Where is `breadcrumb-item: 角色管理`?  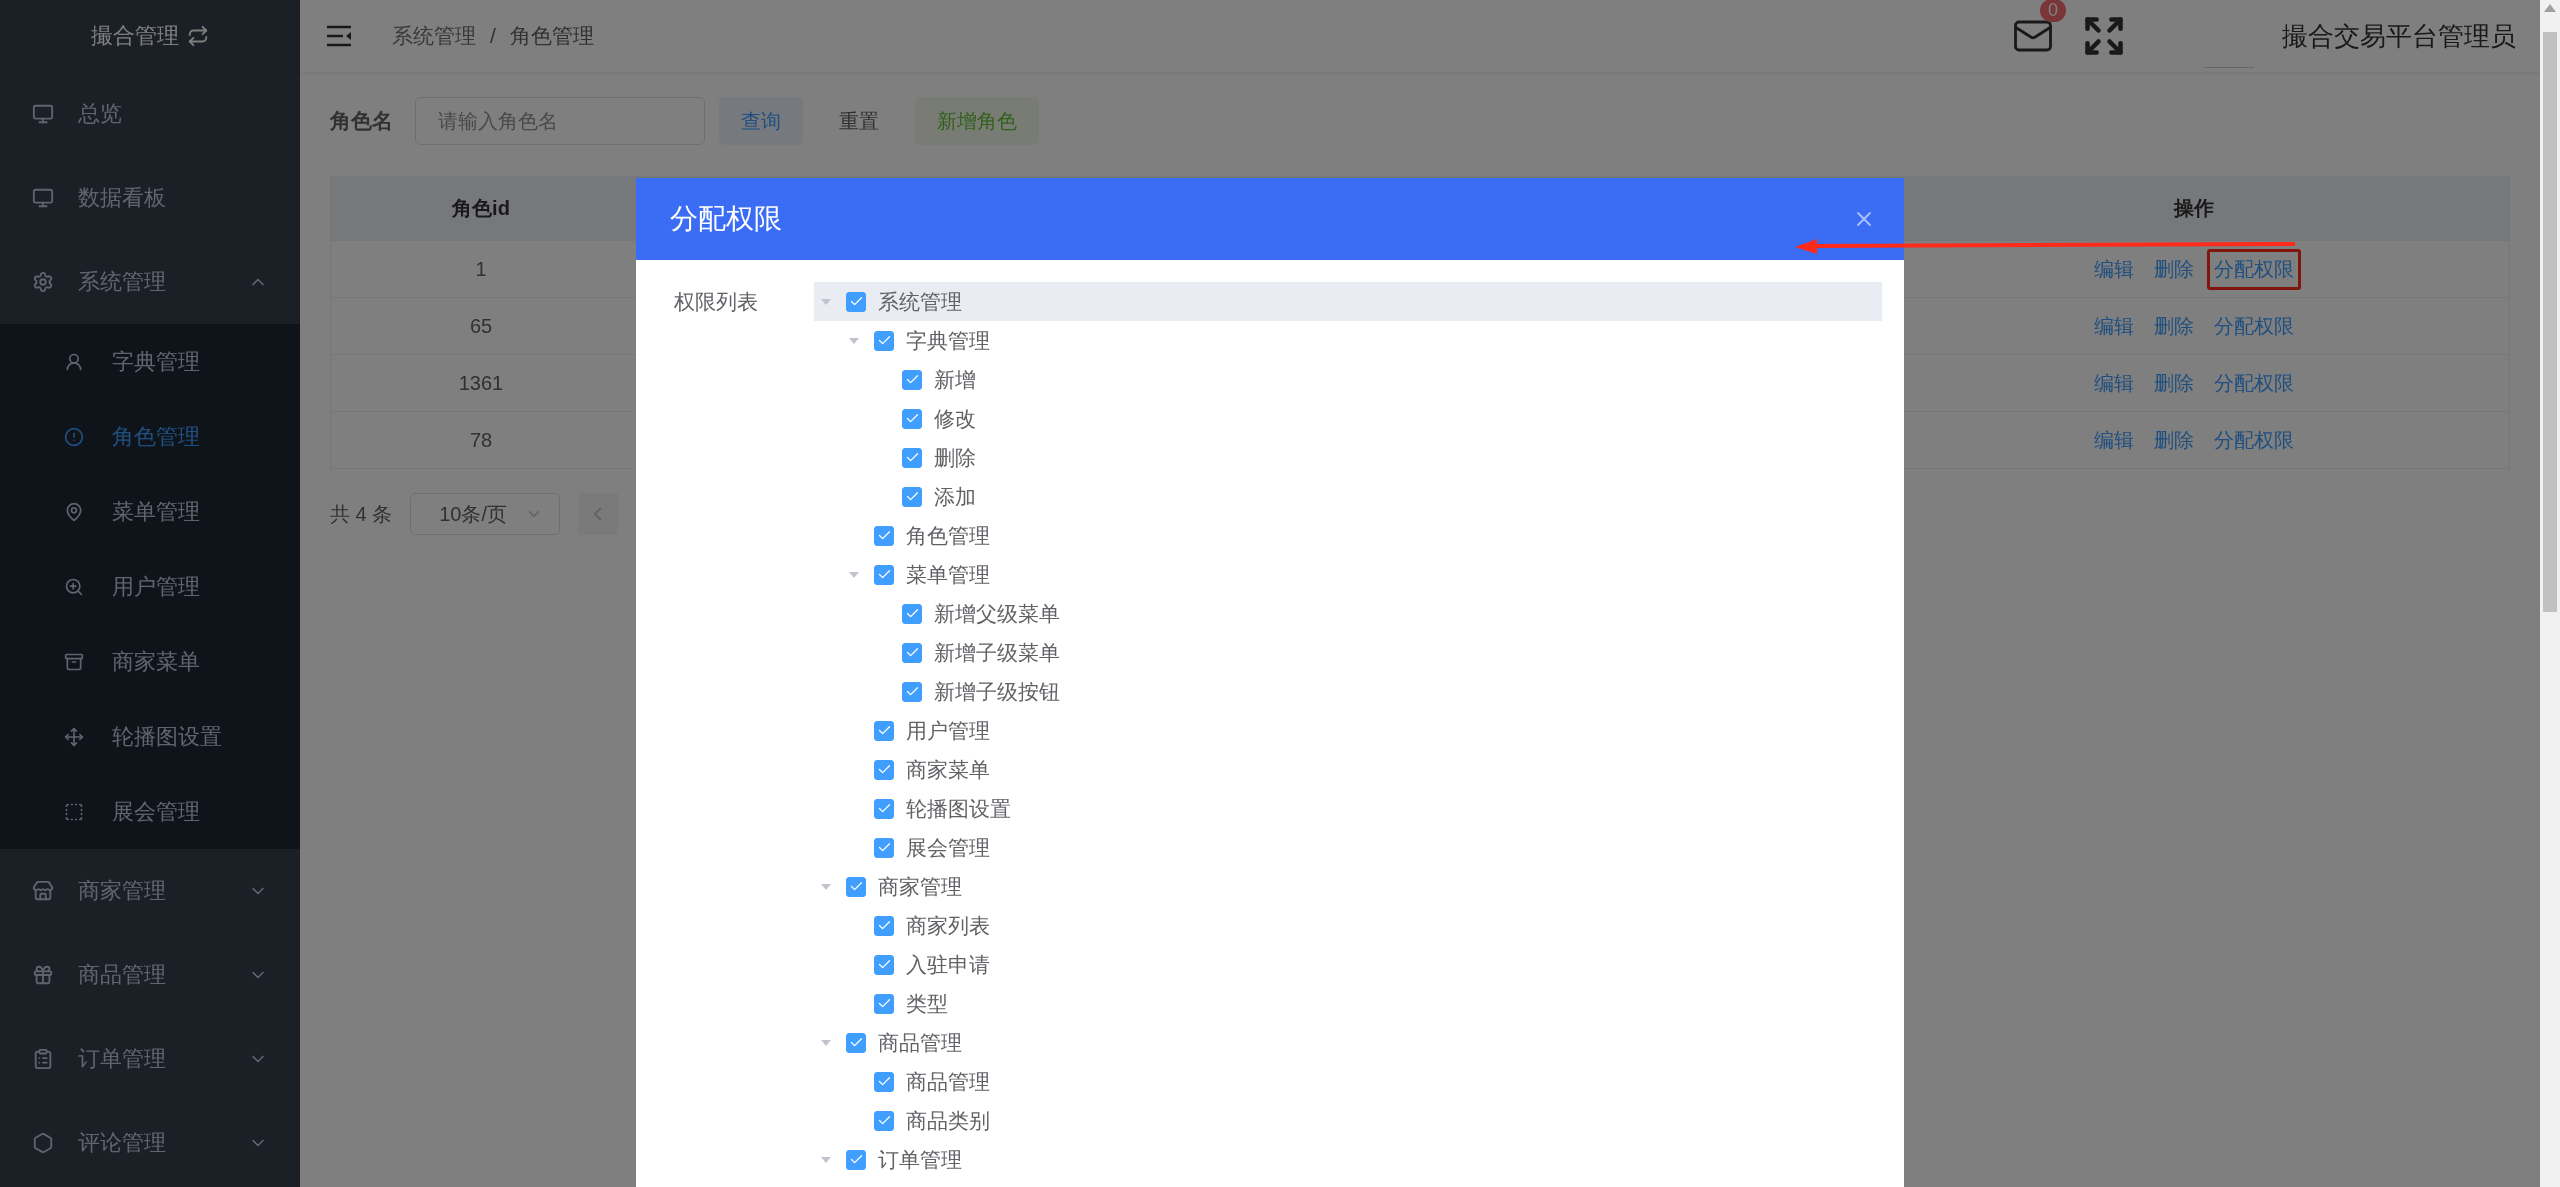
breadcrumb-item: 角色管理 is located at coordinates (551, 36).